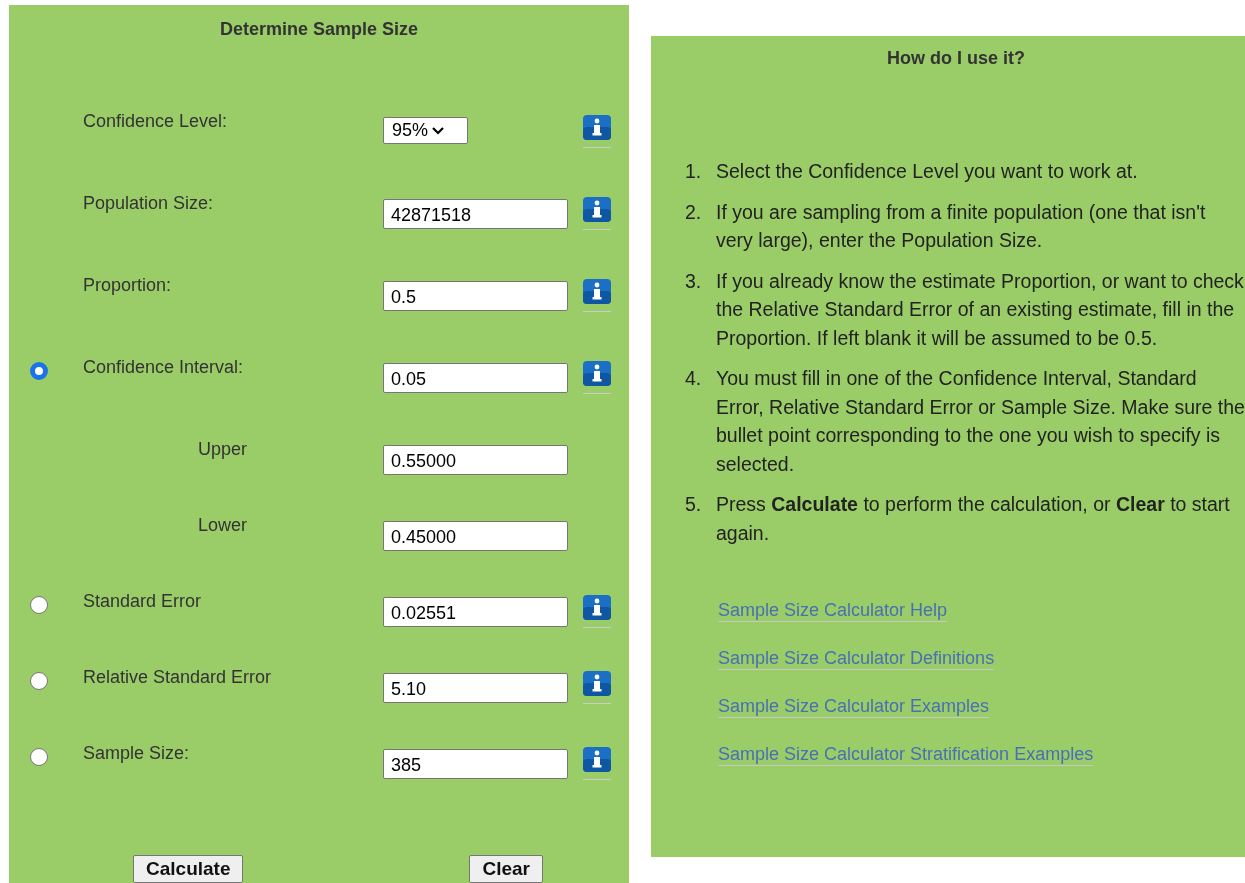 Image resolution: width=1245 pixels, height=883 pixels. I want to click on field-label: Proportion:, so click(127, 285).